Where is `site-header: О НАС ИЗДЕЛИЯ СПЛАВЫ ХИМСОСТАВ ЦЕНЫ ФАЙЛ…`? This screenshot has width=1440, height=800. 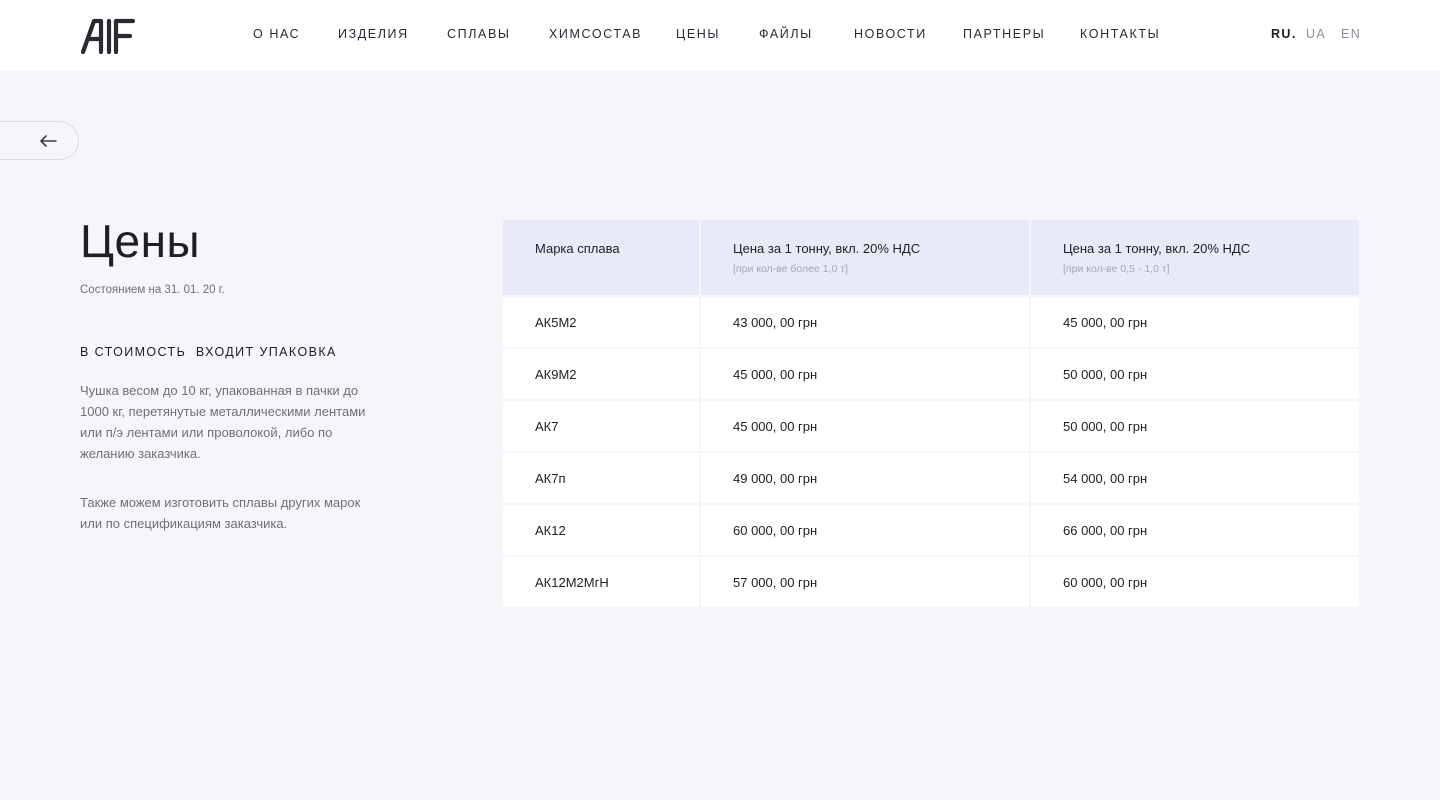 site-header: О НАС ИЗДЕЛИЯ СПЛАВЫ ХИМСОСТАВ ЦЕНЫ ФАЙЛ… is located at coordinates (720, 35).